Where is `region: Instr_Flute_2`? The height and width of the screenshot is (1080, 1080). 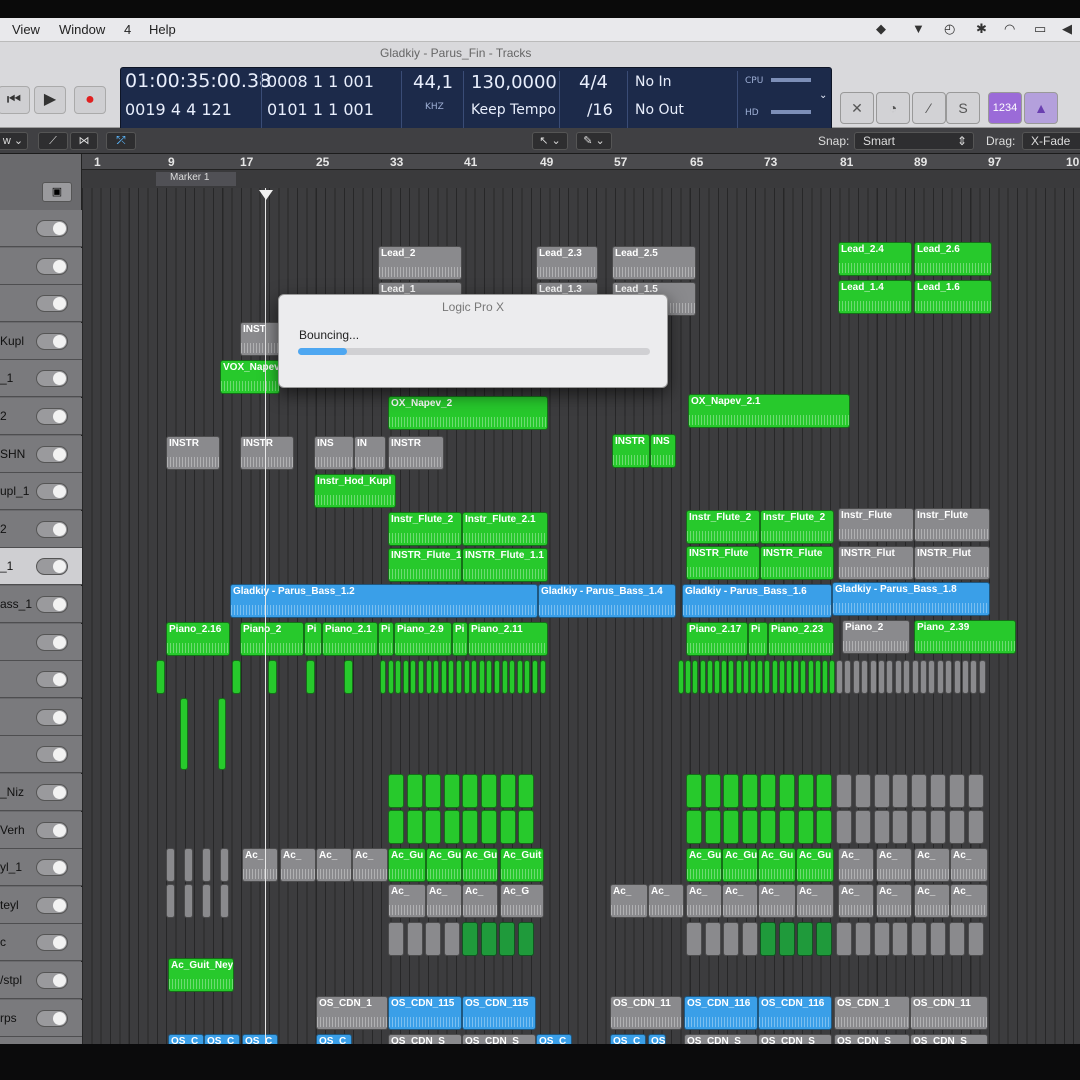
region: Instr_Flute_2 is located at coordinates (797, 527).